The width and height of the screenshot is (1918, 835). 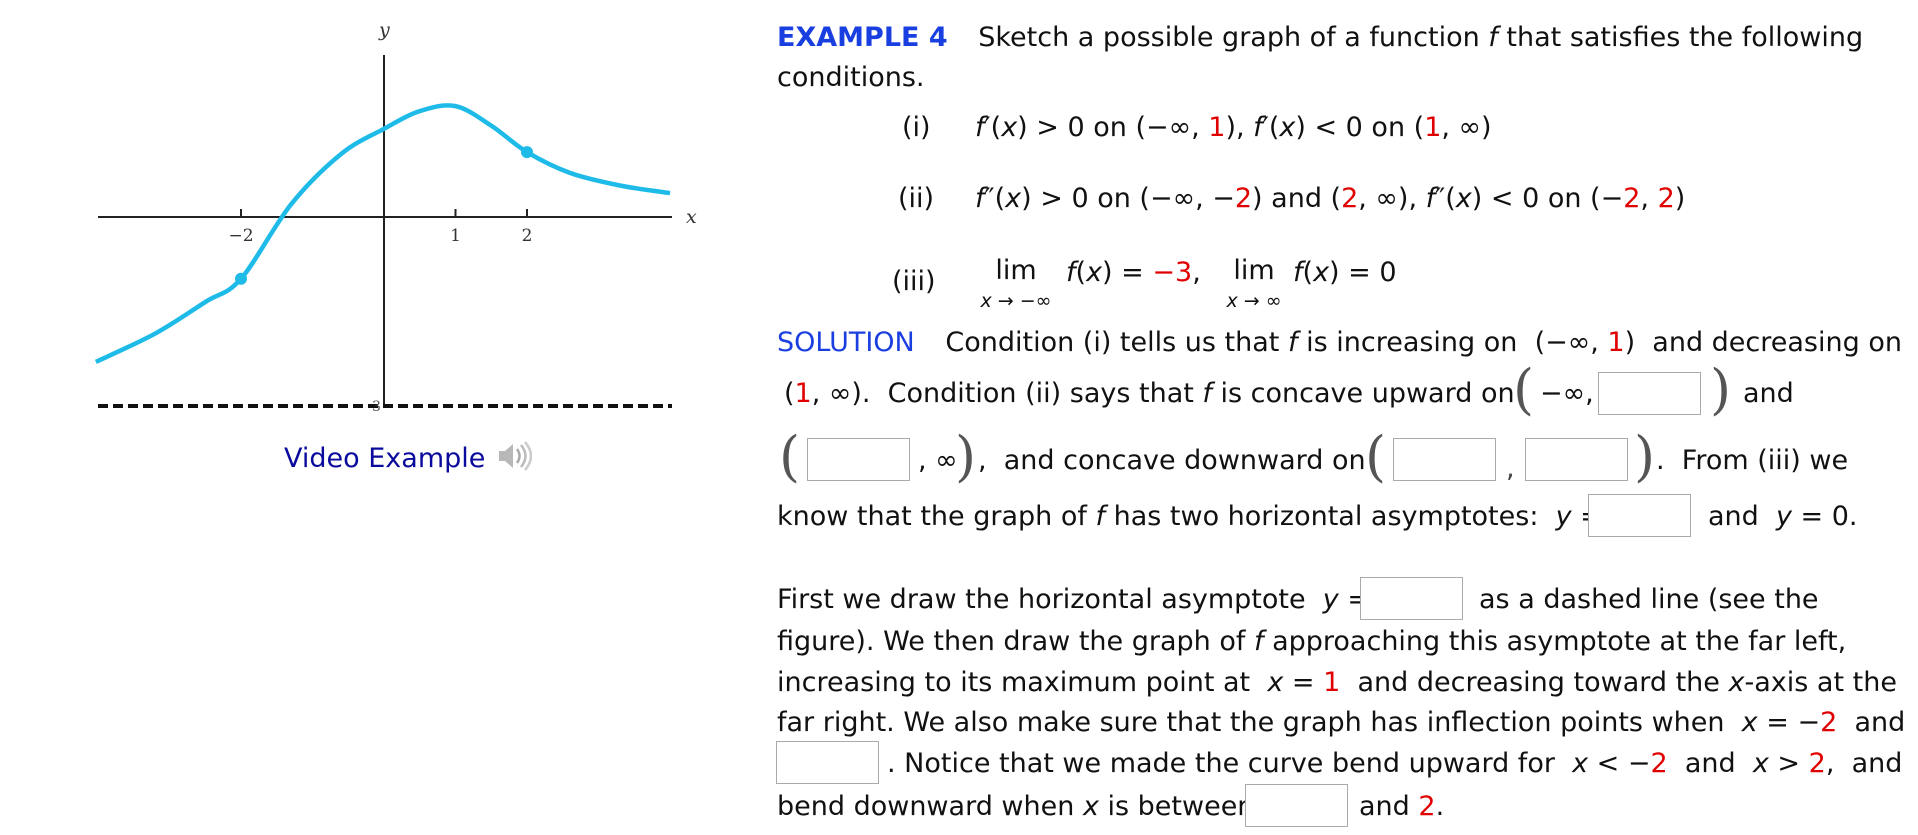 I want to click on second-inflection-input, so click(x=827, y=762).